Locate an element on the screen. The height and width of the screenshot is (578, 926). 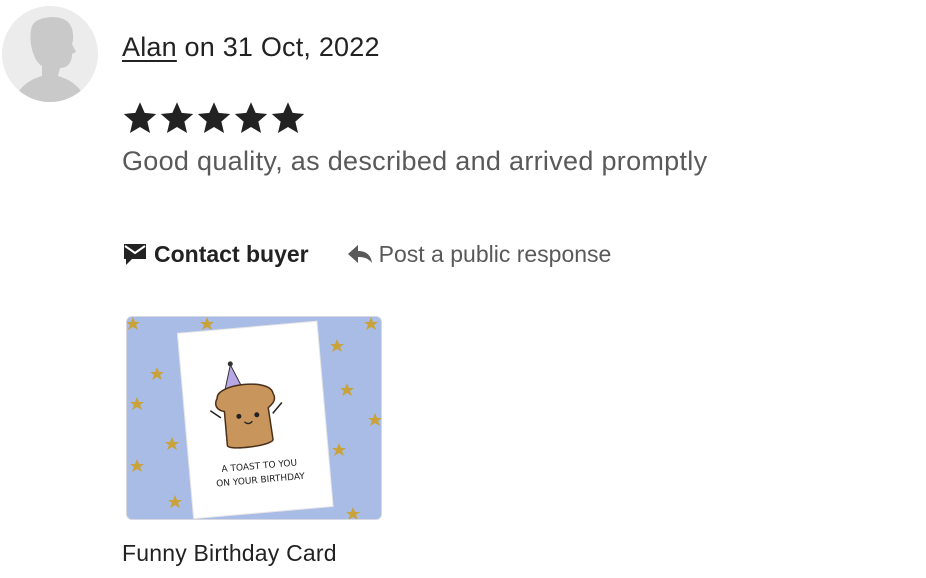
product-thumbnail: A TOAST TO YOU ON YOUR BIRTHDAY is located at coordinates (254, 418).